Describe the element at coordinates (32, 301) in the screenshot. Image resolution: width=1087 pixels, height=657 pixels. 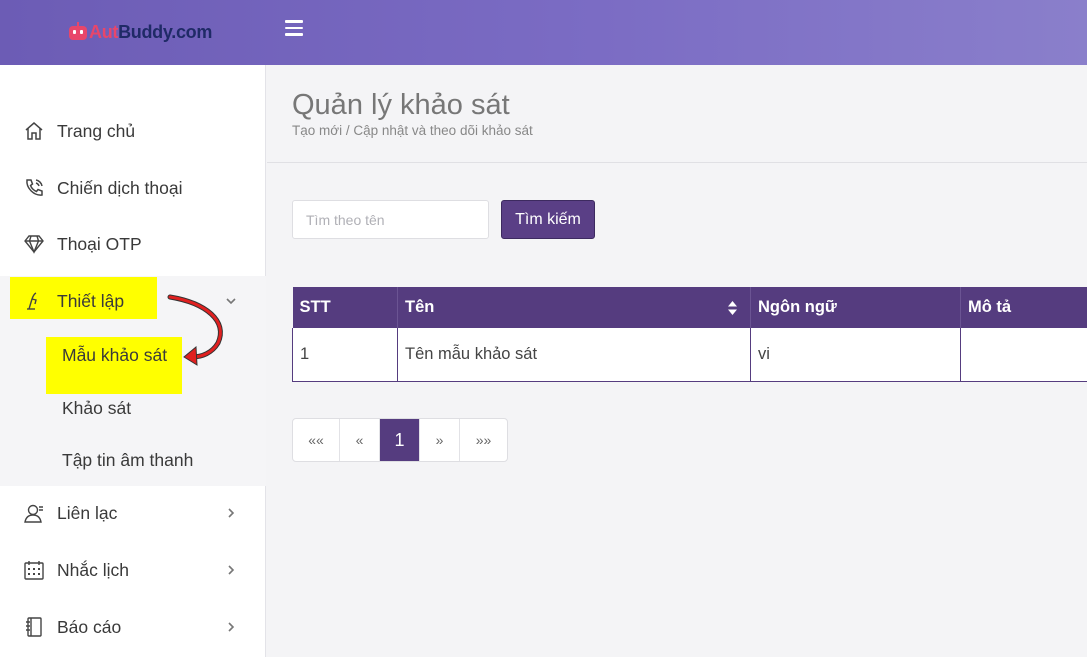
I see `settings-icon` at that location.